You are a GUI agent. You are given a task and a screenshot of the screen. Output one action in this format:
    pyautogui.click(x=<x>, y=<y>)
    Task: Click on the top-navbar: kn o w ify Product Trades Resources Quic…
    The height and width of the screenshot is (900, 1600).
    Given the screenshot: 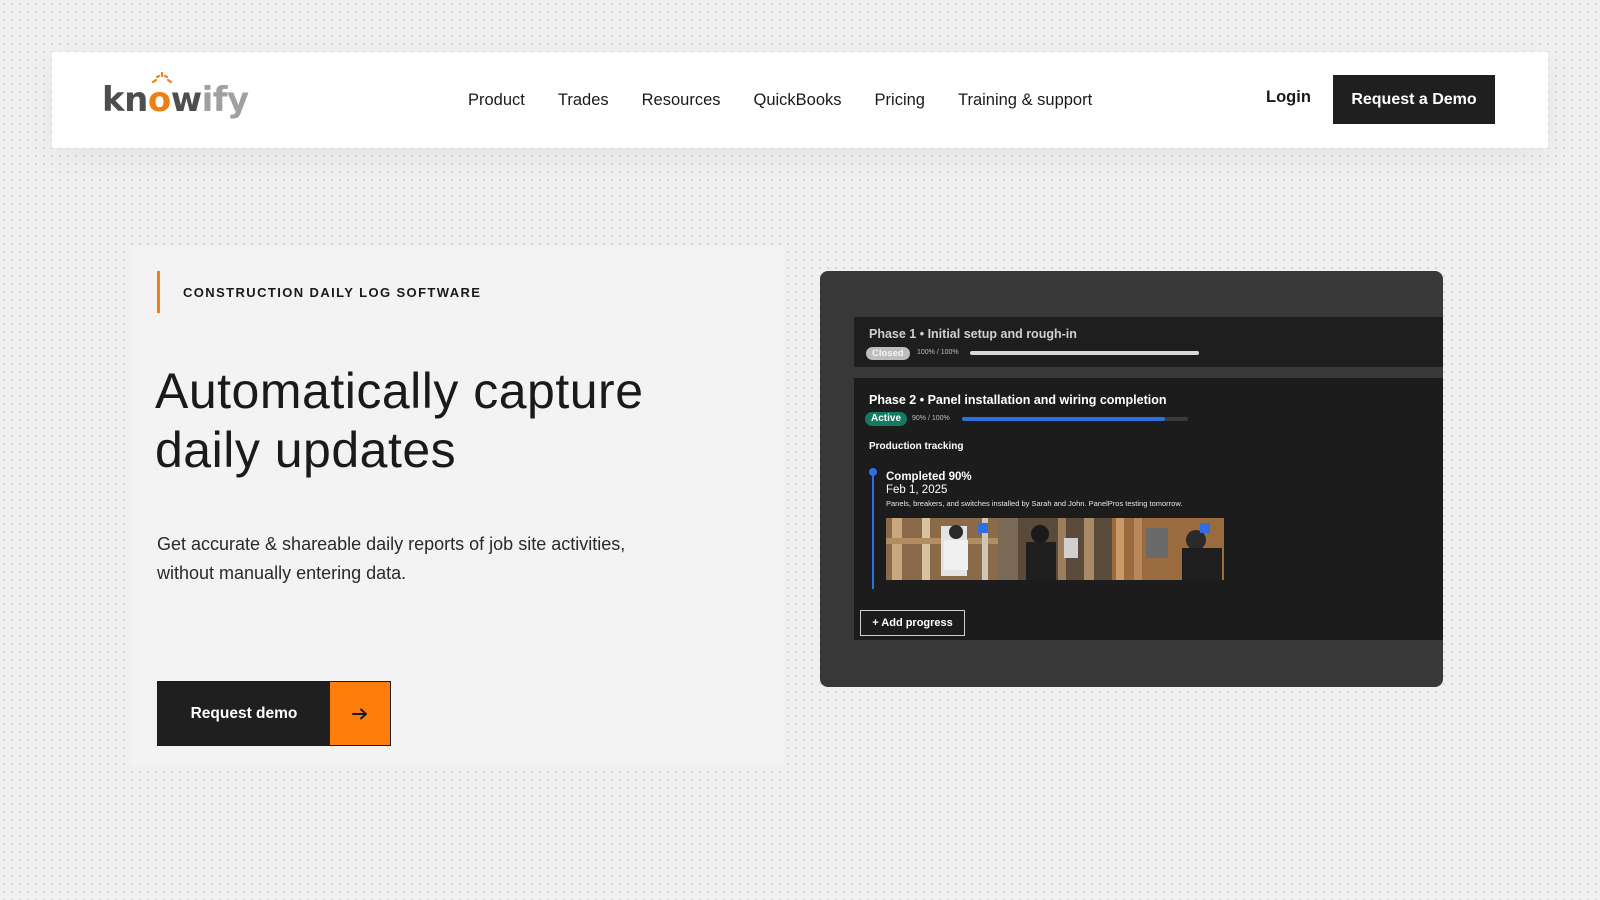 What is the action you would take?
    pyautogui.click(x=800, y=100)
    